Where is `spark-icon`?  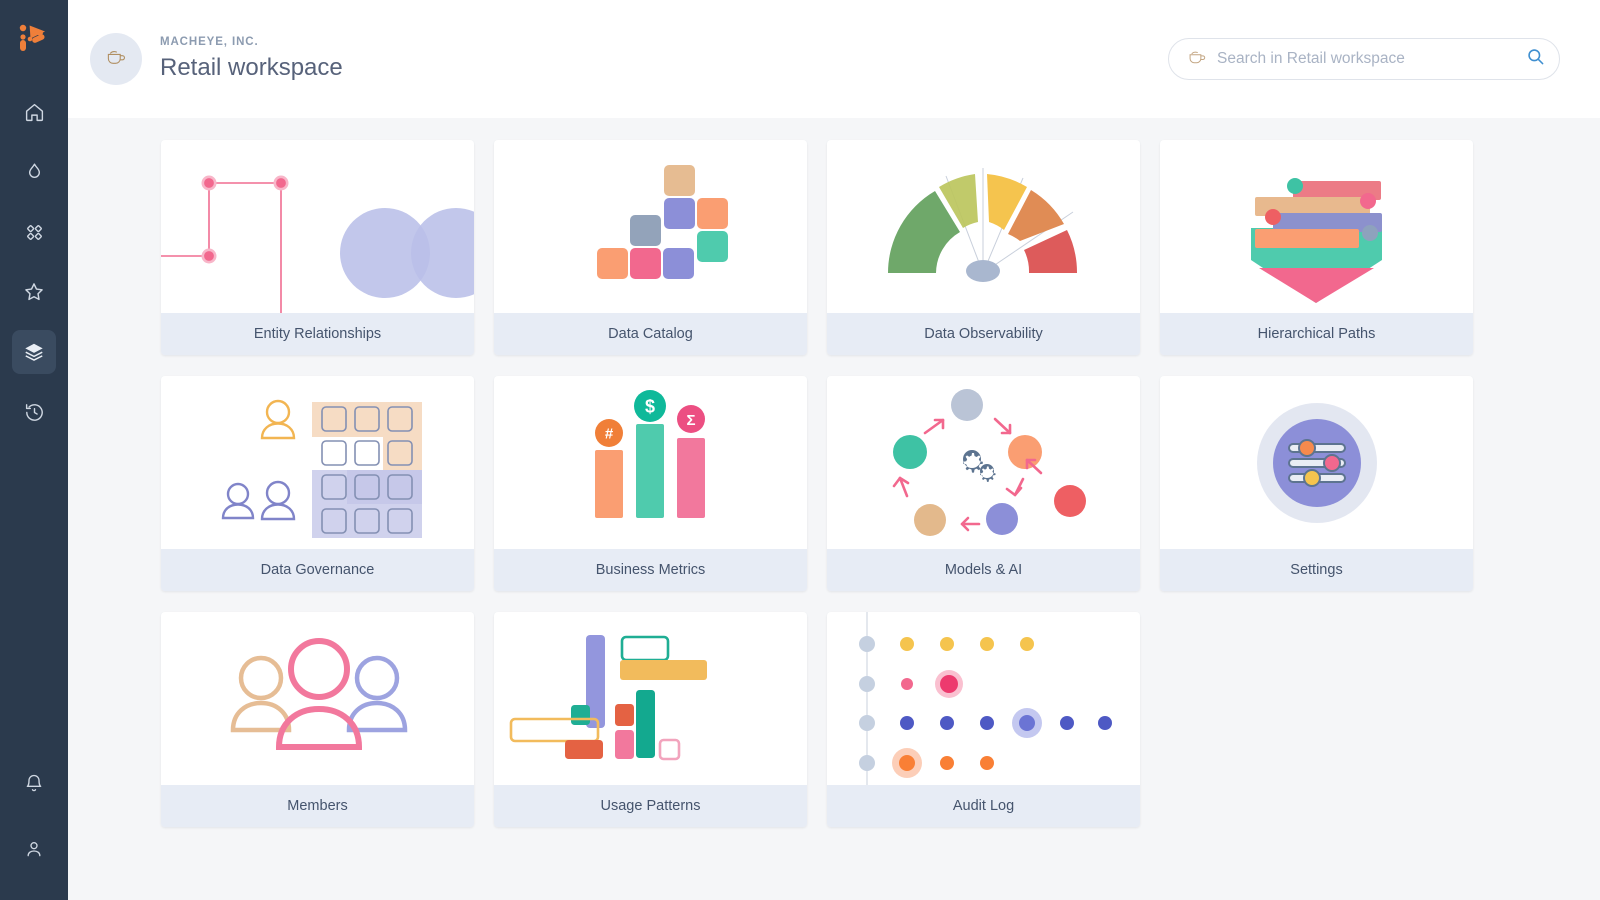
spark-icon is located at coordinates (34, 172).